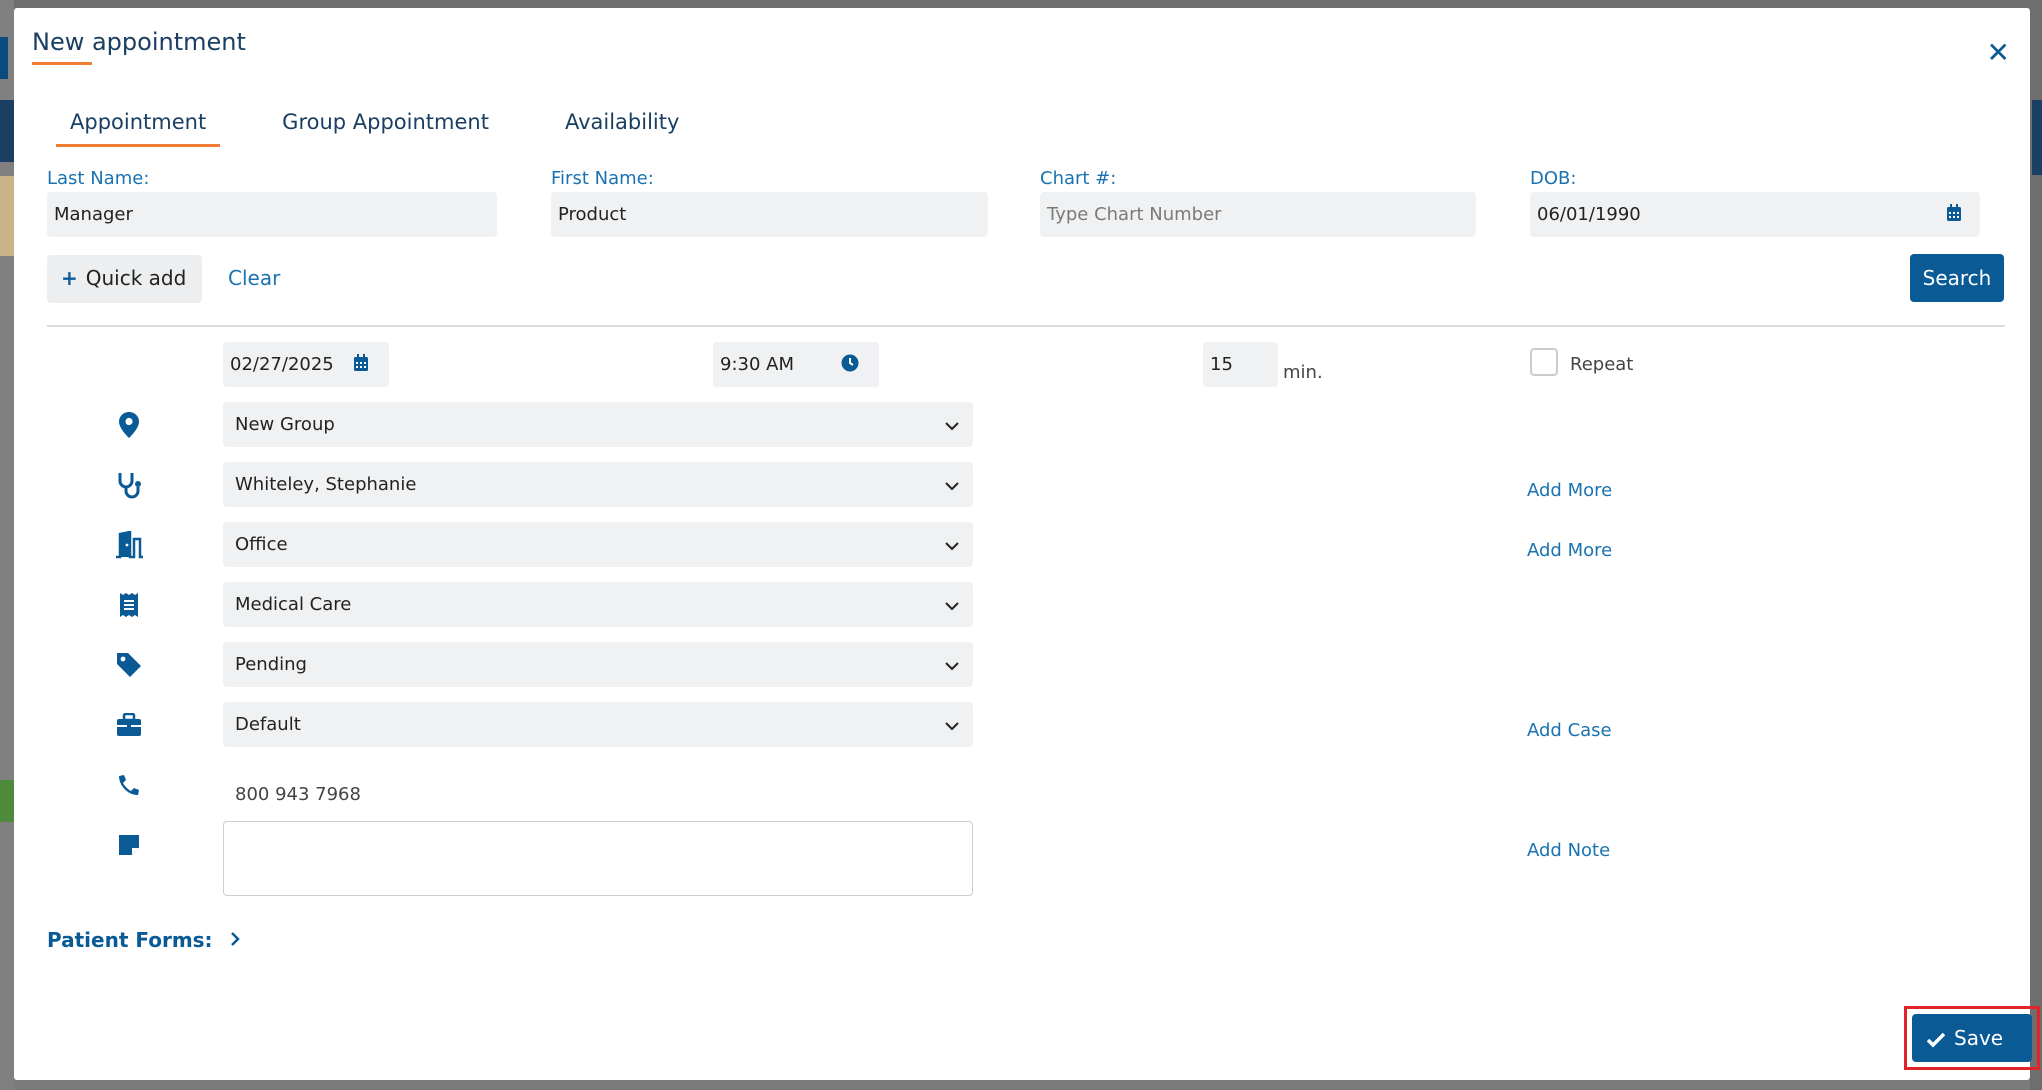 The height and width of the screenshot is (1090, 2042). Describe the element at coordinates (598, 424) in the screenshot. I see `location-select: New Group` at that location.